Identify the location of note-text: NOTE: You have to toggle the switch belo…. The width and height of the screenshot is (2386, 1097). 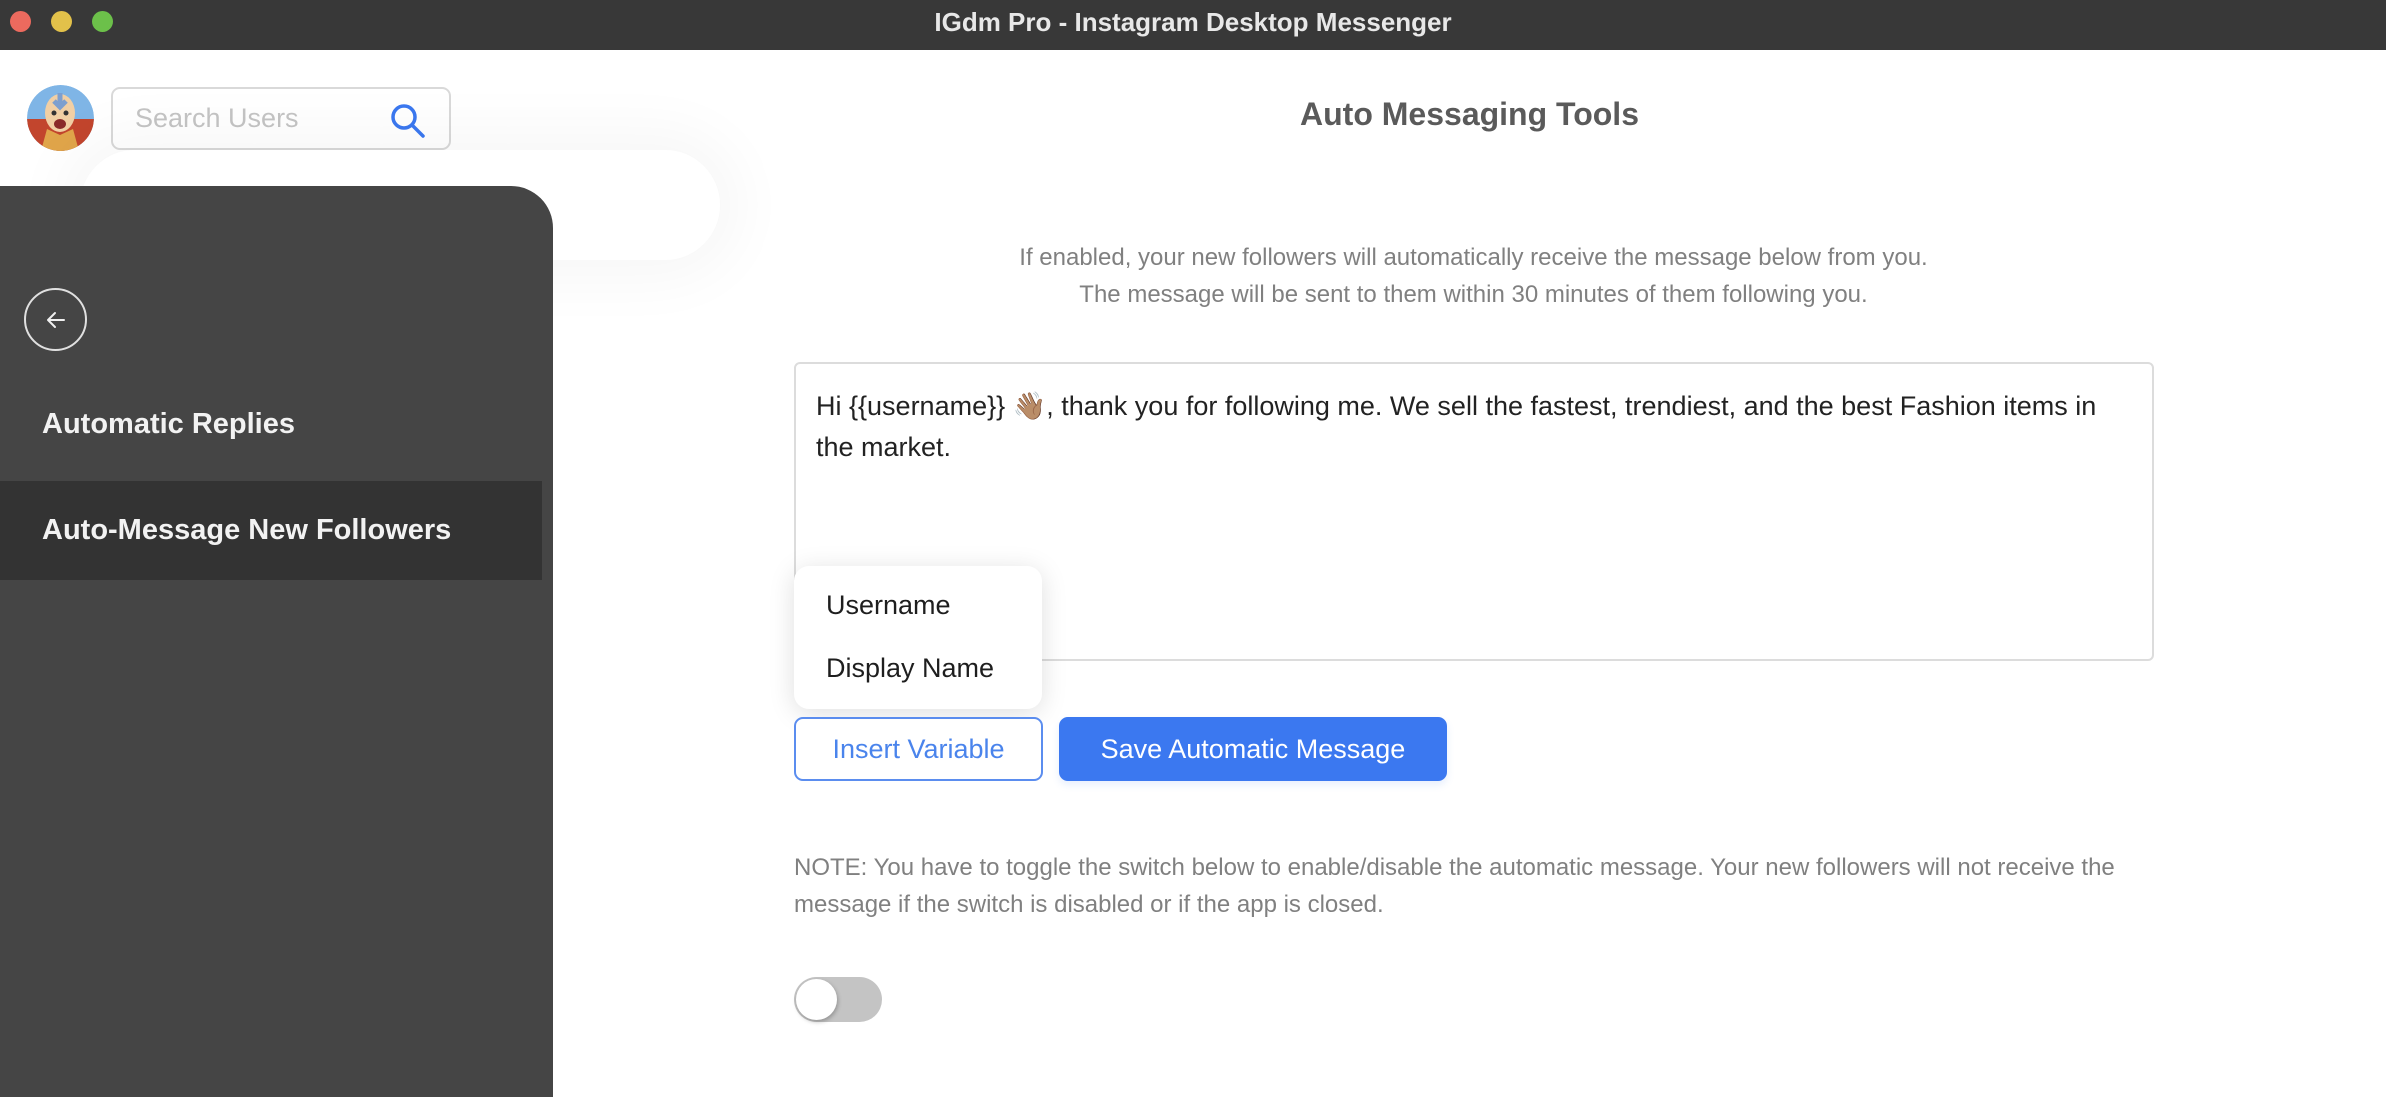
(1454, 886).